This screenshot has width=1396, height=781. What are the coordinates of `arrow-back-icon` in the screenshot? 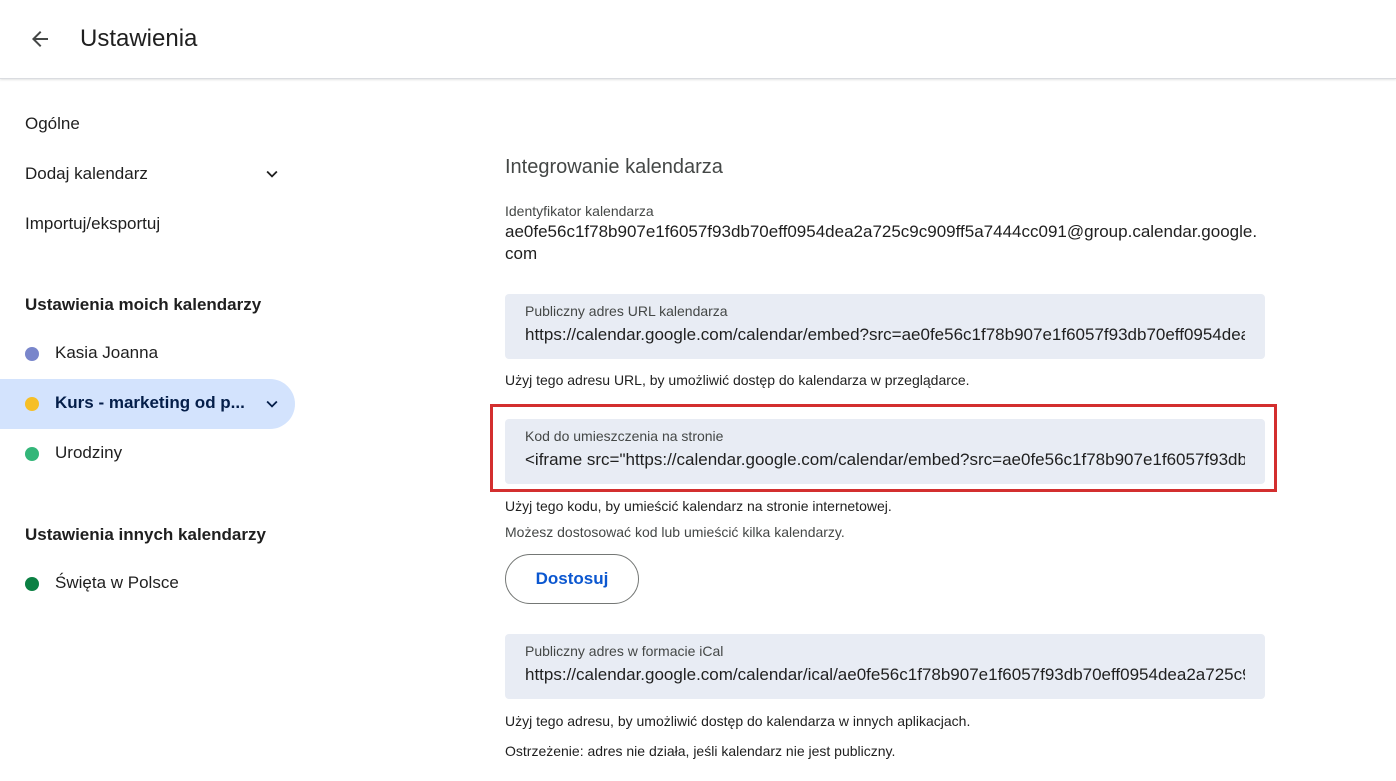 It's located at (40, 39).